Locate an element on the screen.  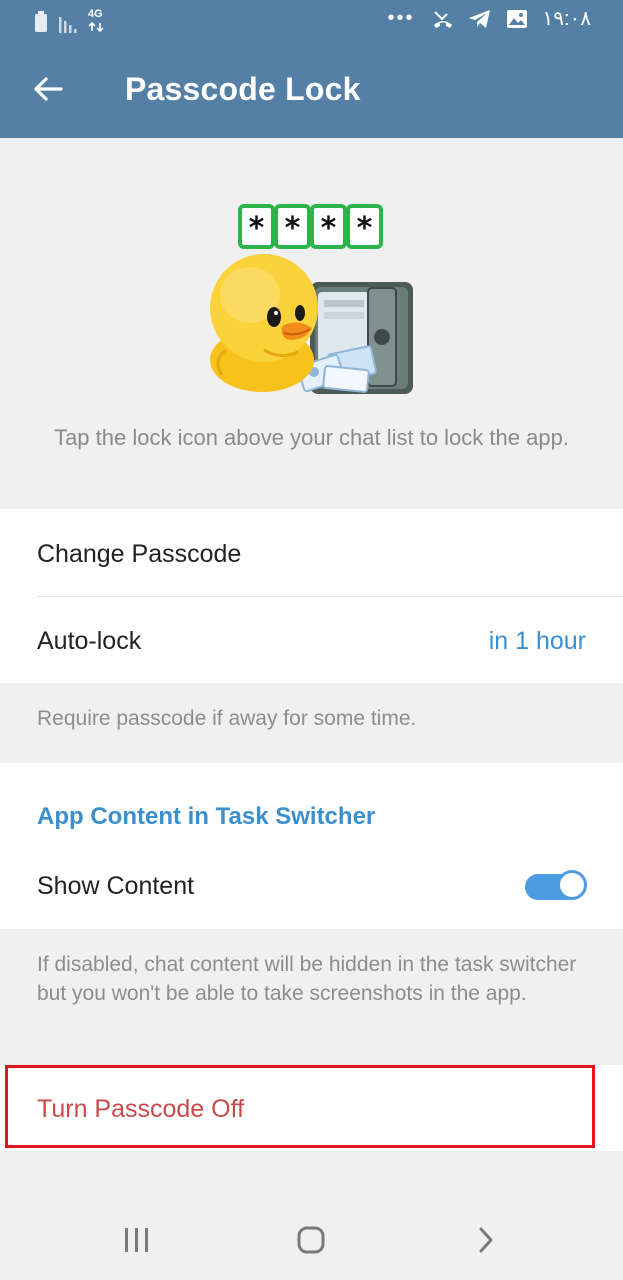
app-bar: Passcode Lock is located at coordinates (311, 89).